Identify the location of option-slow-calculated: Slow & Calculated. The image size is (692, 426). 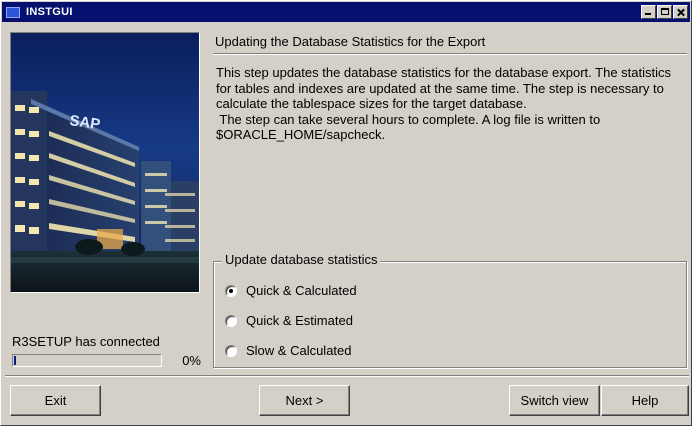
(288, 350).